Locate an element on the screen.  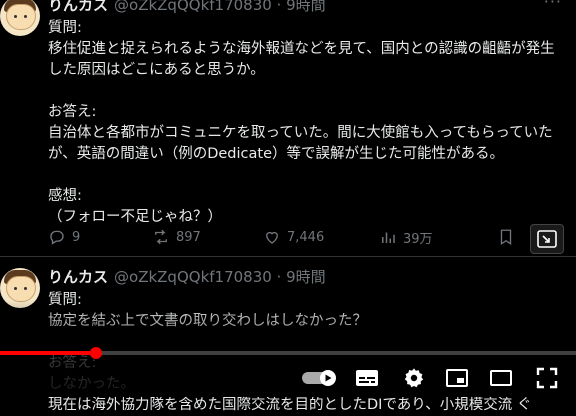
more-options-icon: ··· is located at coordinates (553, 5).